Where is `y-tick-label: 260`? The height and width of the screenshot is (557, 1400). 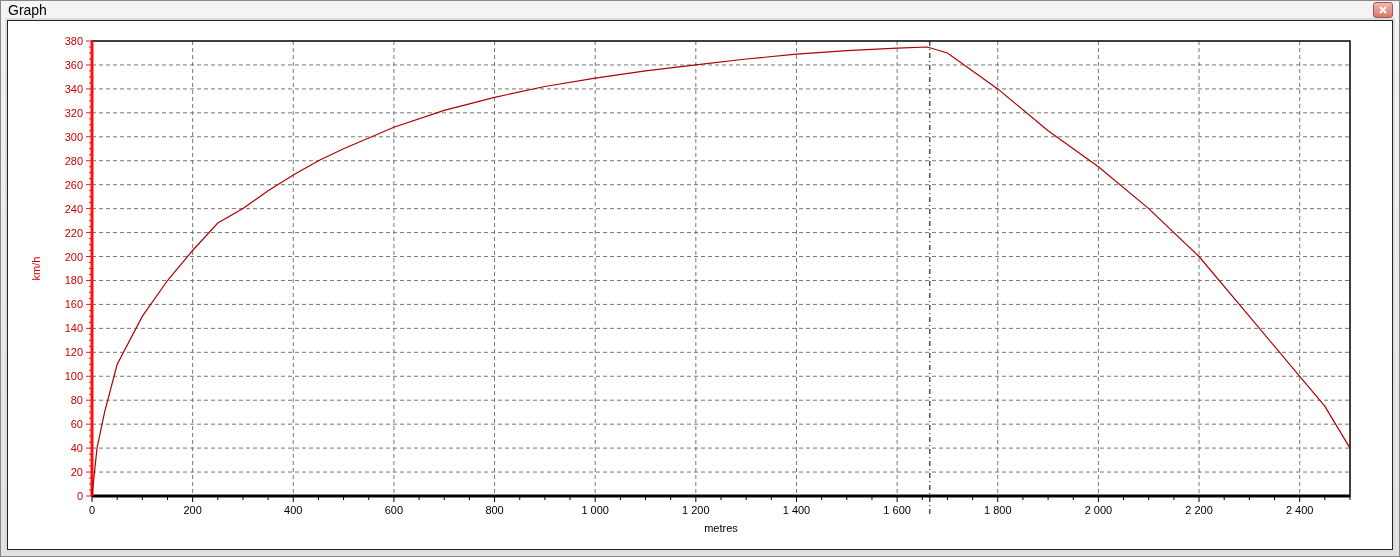 y-tick-label: 260 is located at coordinates (73, 184).